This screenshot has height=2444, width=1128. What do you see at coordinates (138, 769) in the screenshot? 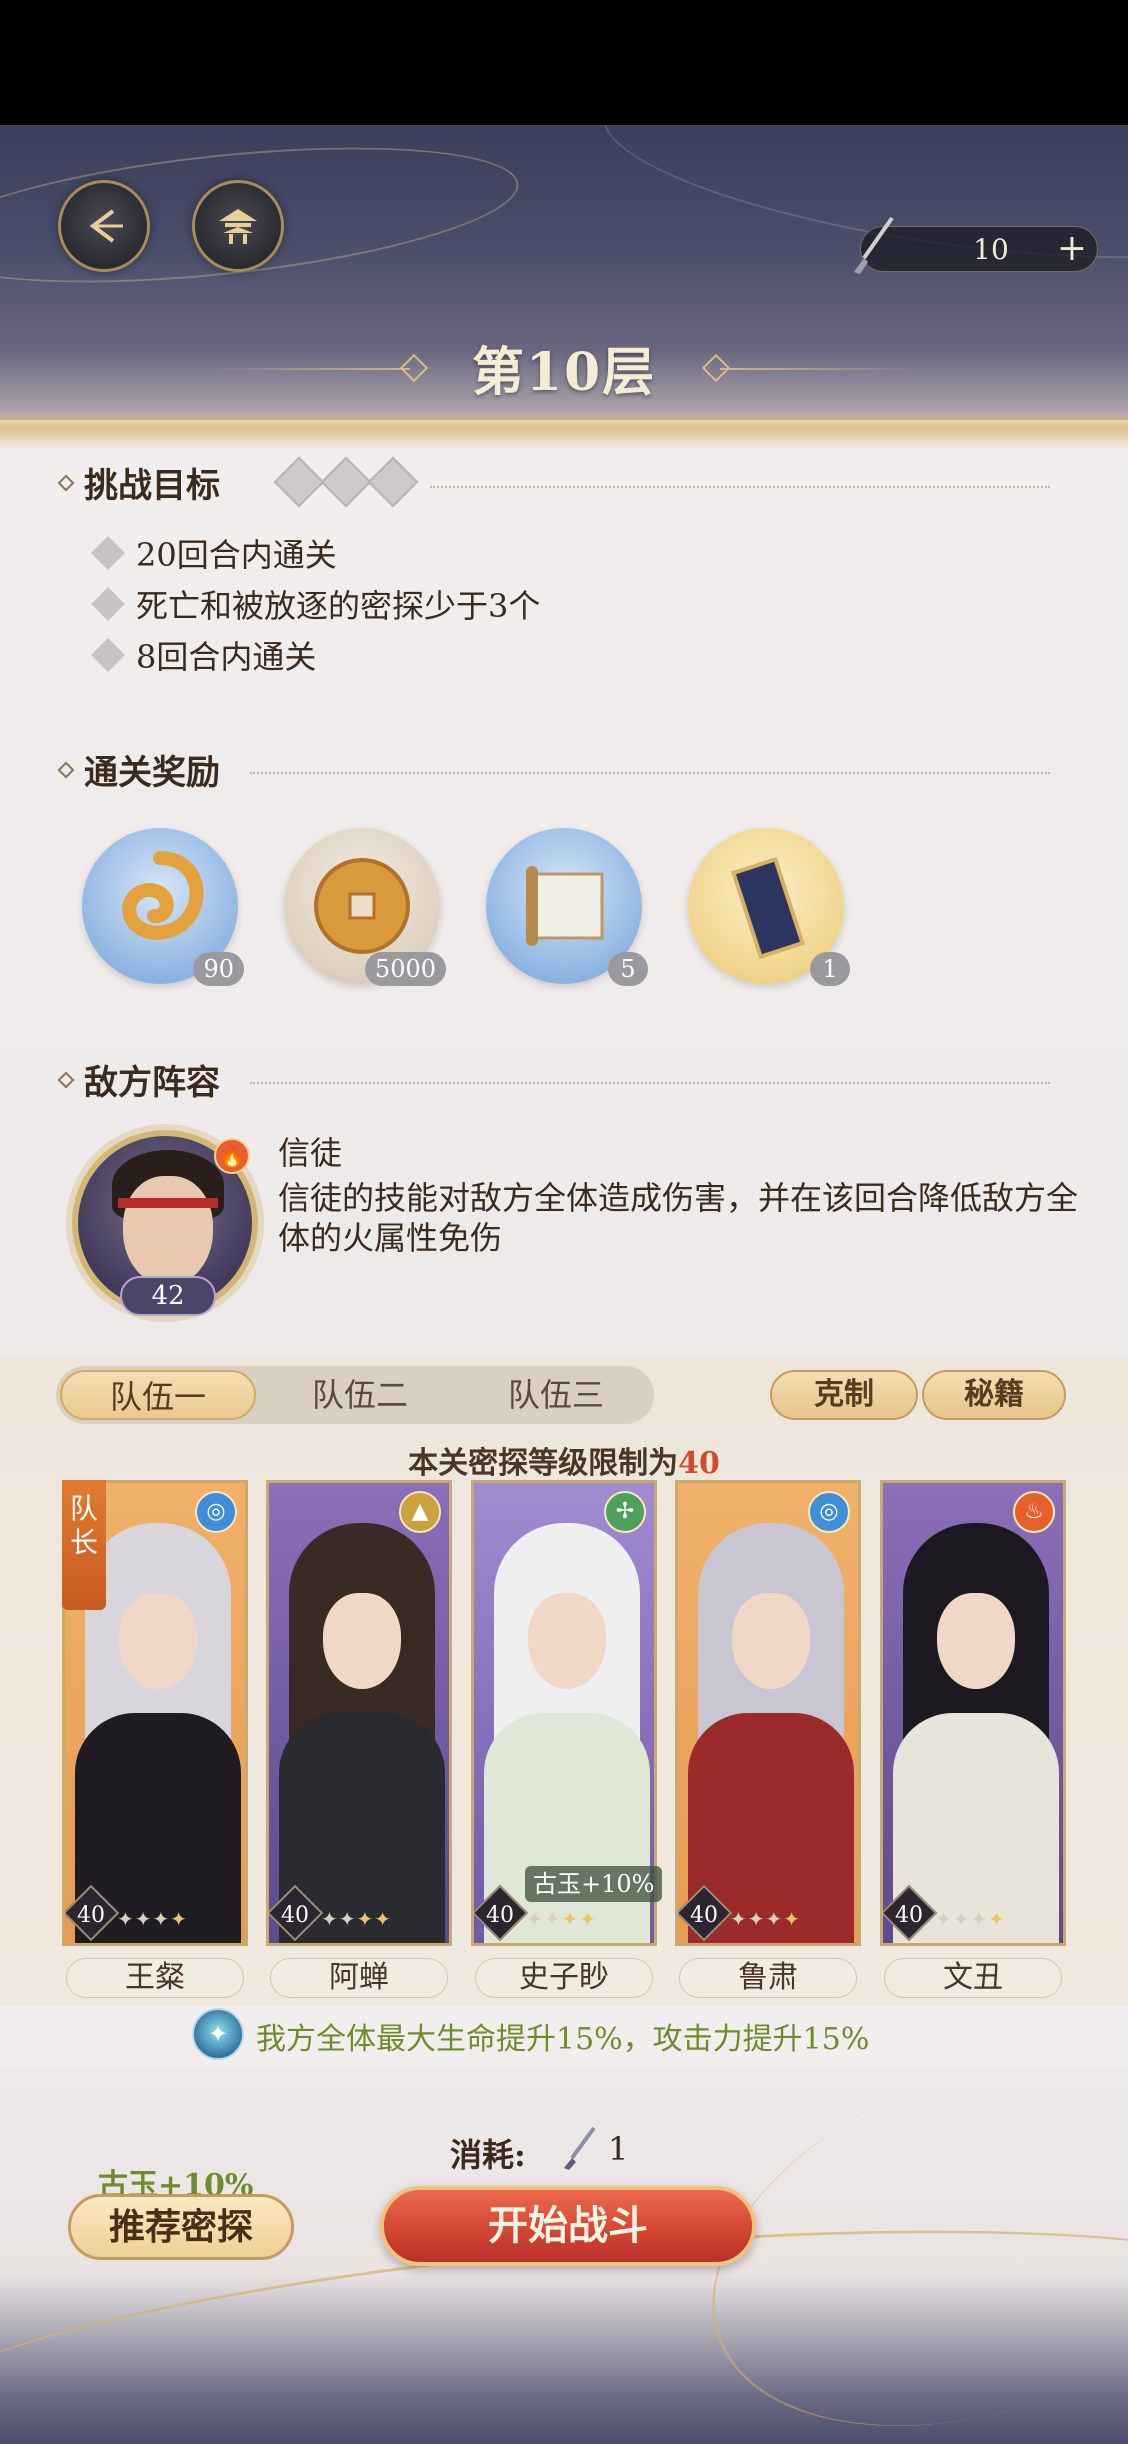
I see `rewards-heading: 通关奖励` at bounding box center [138, 769].